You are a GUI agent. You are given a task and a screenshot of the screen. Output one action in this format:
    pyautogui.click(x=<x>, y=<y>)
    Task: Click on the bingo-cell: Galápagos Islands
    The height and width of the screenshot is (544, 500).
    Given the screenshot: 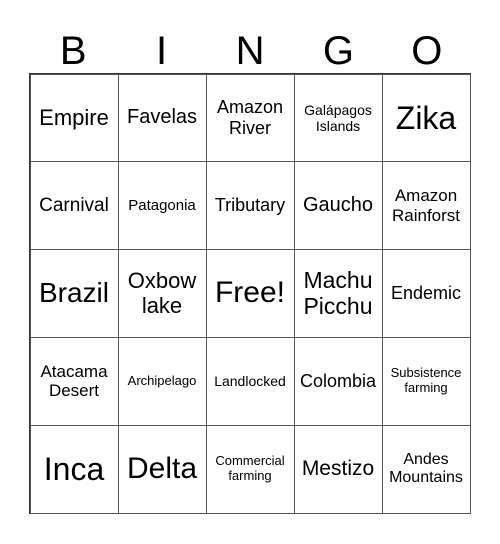 What is the action you would take?
    pyautogui.click(x=338, y=118)
    